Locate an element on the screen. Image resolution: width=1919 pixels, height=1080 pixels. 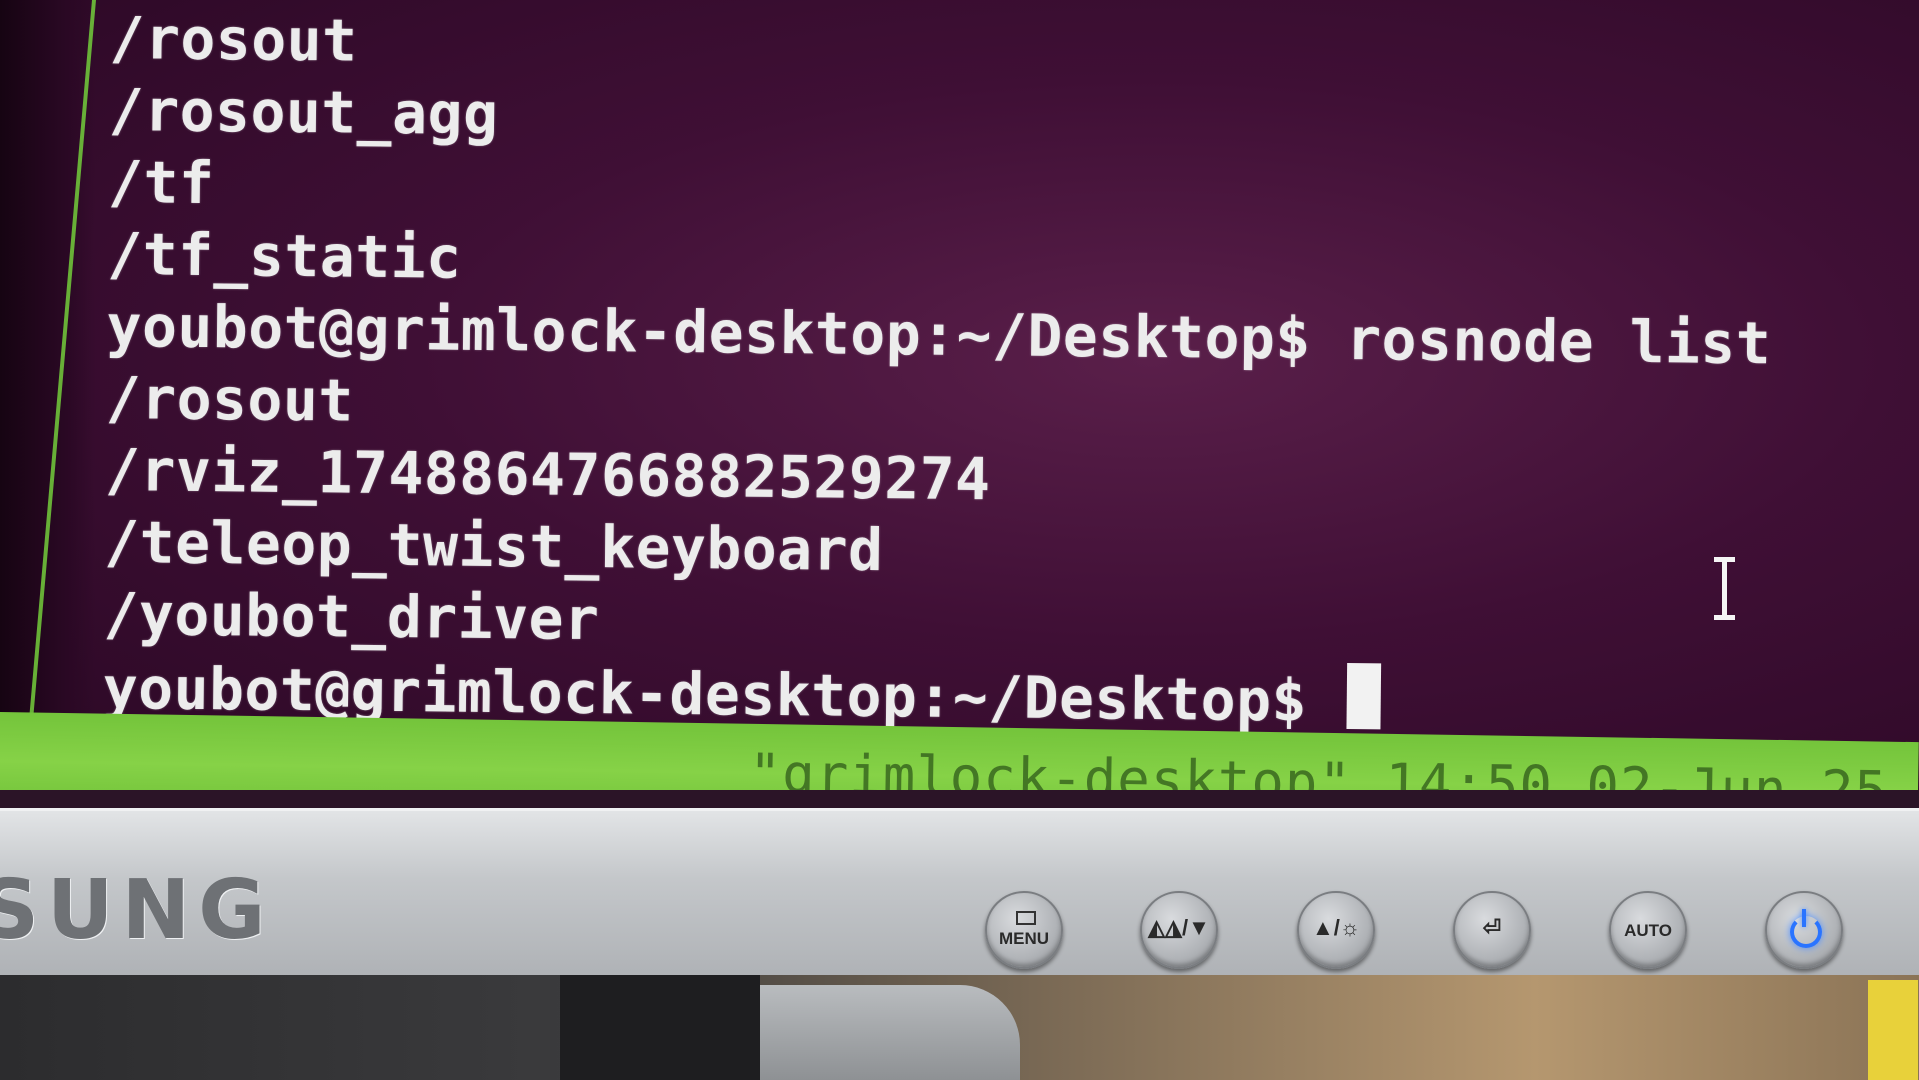
power-button is located at coordinates (1804, 930).